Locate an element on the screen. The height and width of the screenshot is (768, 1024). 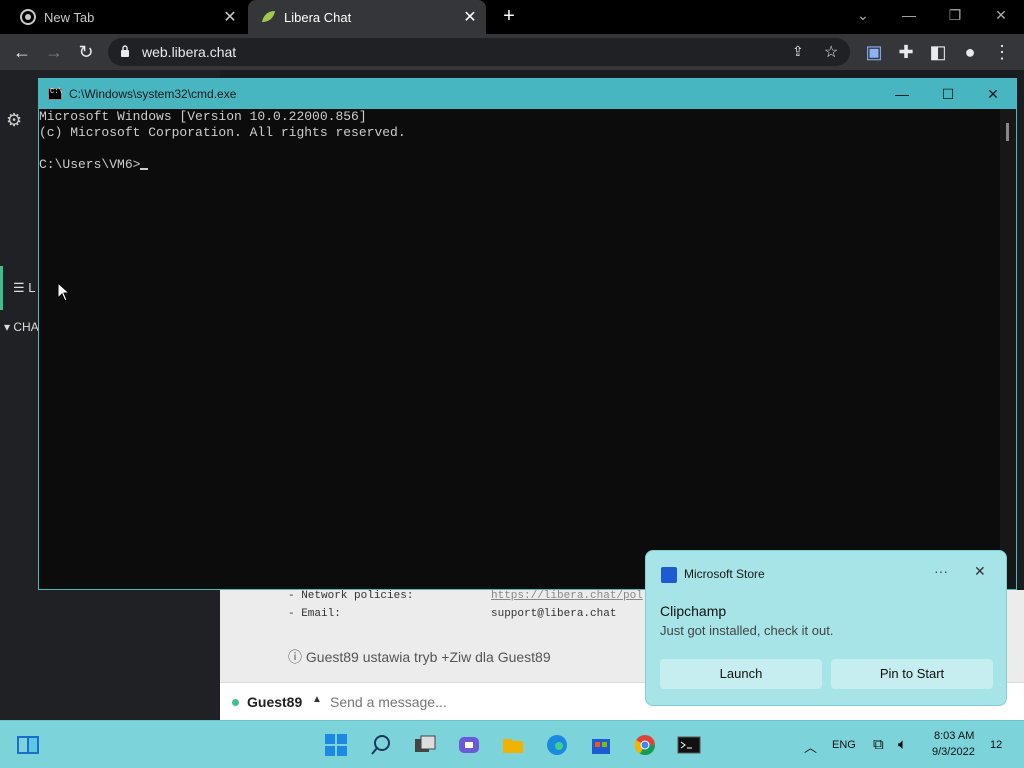
tab-title: New Tab is located at coordinates (69, 17).